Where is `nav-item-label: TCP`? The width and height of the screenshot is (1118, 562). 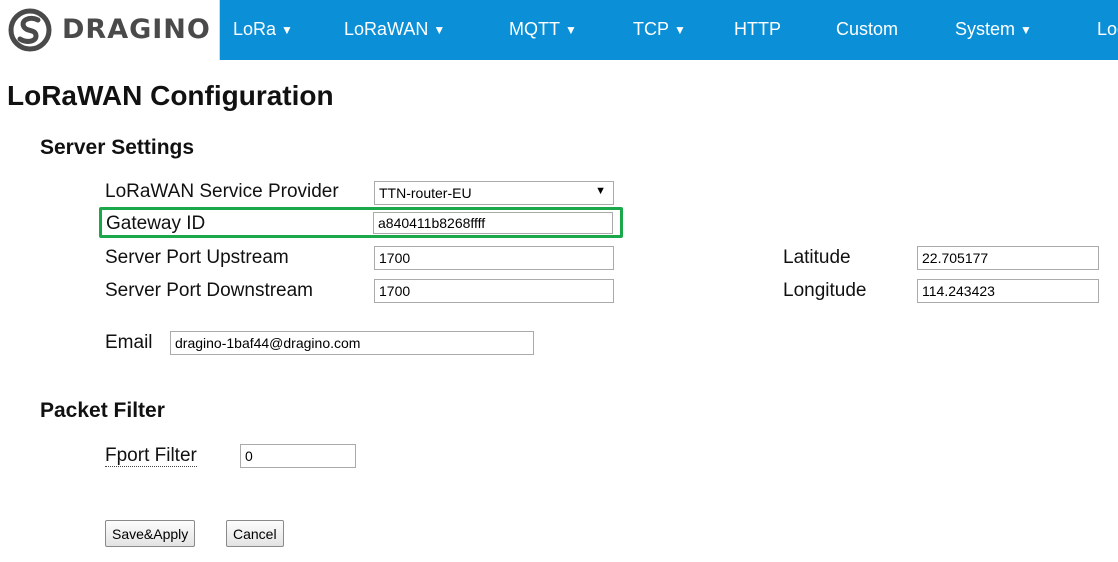
nav-item-label: TCP is located at coordinates (651, 29).